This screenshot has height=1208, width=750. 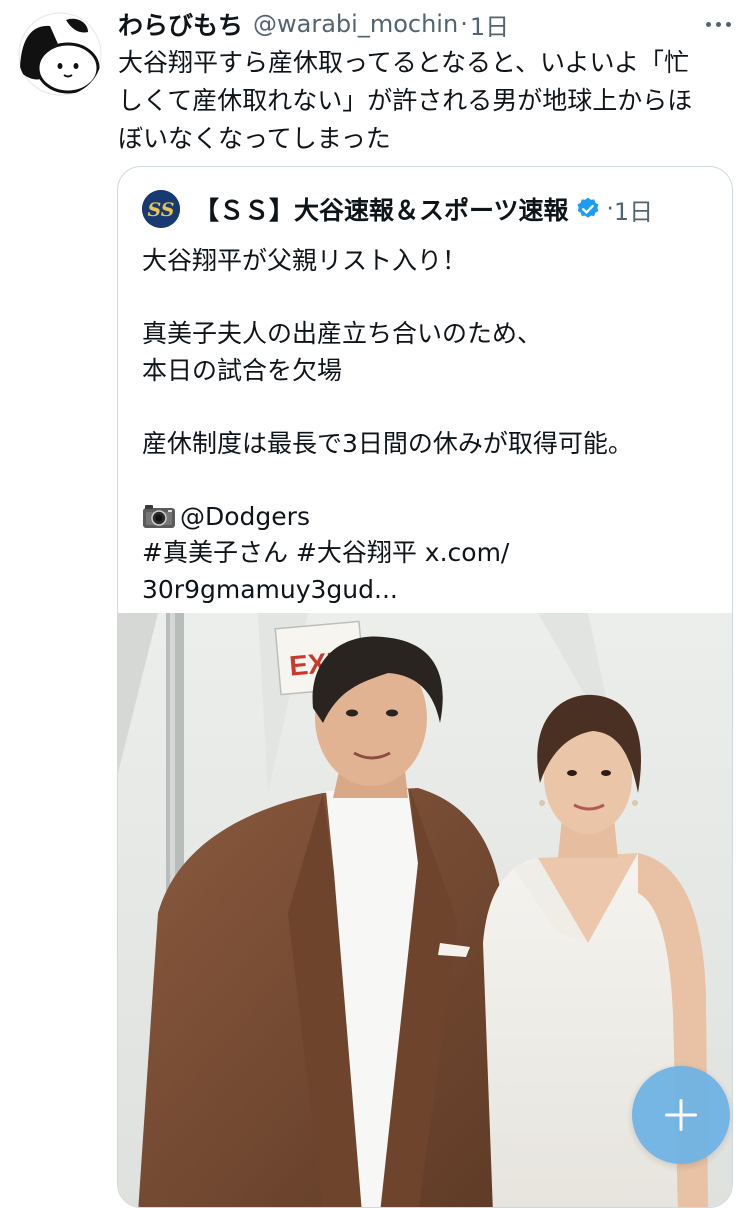 What do you see at coordinates (242, 370) in the screenshot?
I see `quoted-text-line: 本日の試合を欠場` at bounding box center [242, 370].